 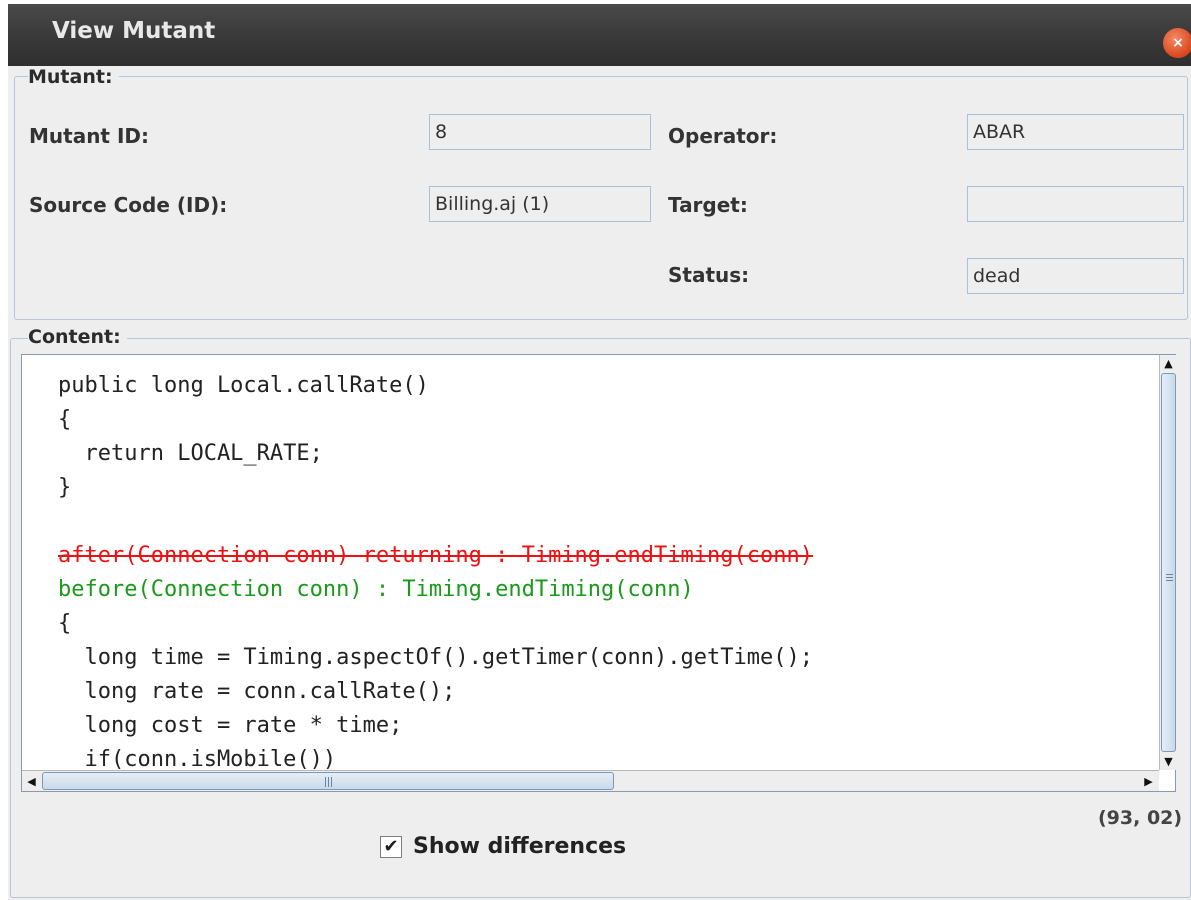 What do you see at coordinates (73, 77) in the screenshot?
I see `mutant-group-legend: Mutant:` at bounding box center [73, 77].